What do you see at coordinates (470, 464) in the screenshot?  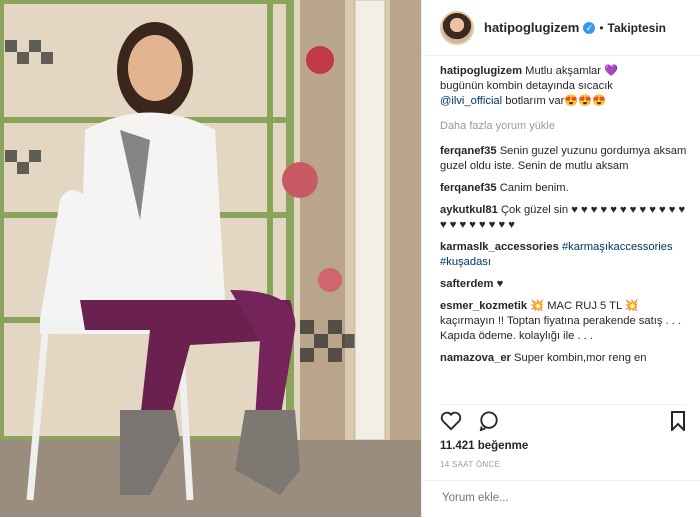 I see `post-timestamp: 14 SAAT ÖNCE` at bounding box center [470, 464].